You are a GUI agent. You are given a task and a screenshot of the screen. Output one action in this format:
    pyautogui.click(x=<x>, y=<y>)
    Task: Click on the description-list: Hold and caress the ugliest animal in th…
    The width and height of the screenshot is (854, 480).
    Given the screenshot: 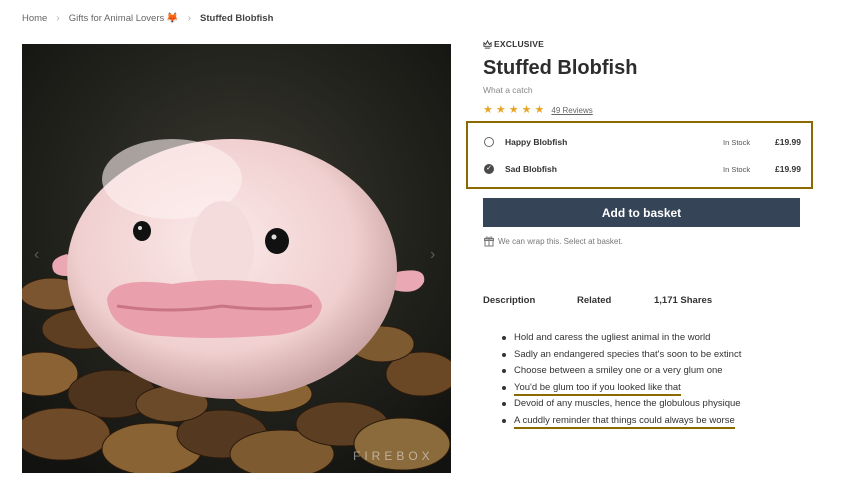 What is the action you would take?
    pyautogui.click(x=620, y=381)
    